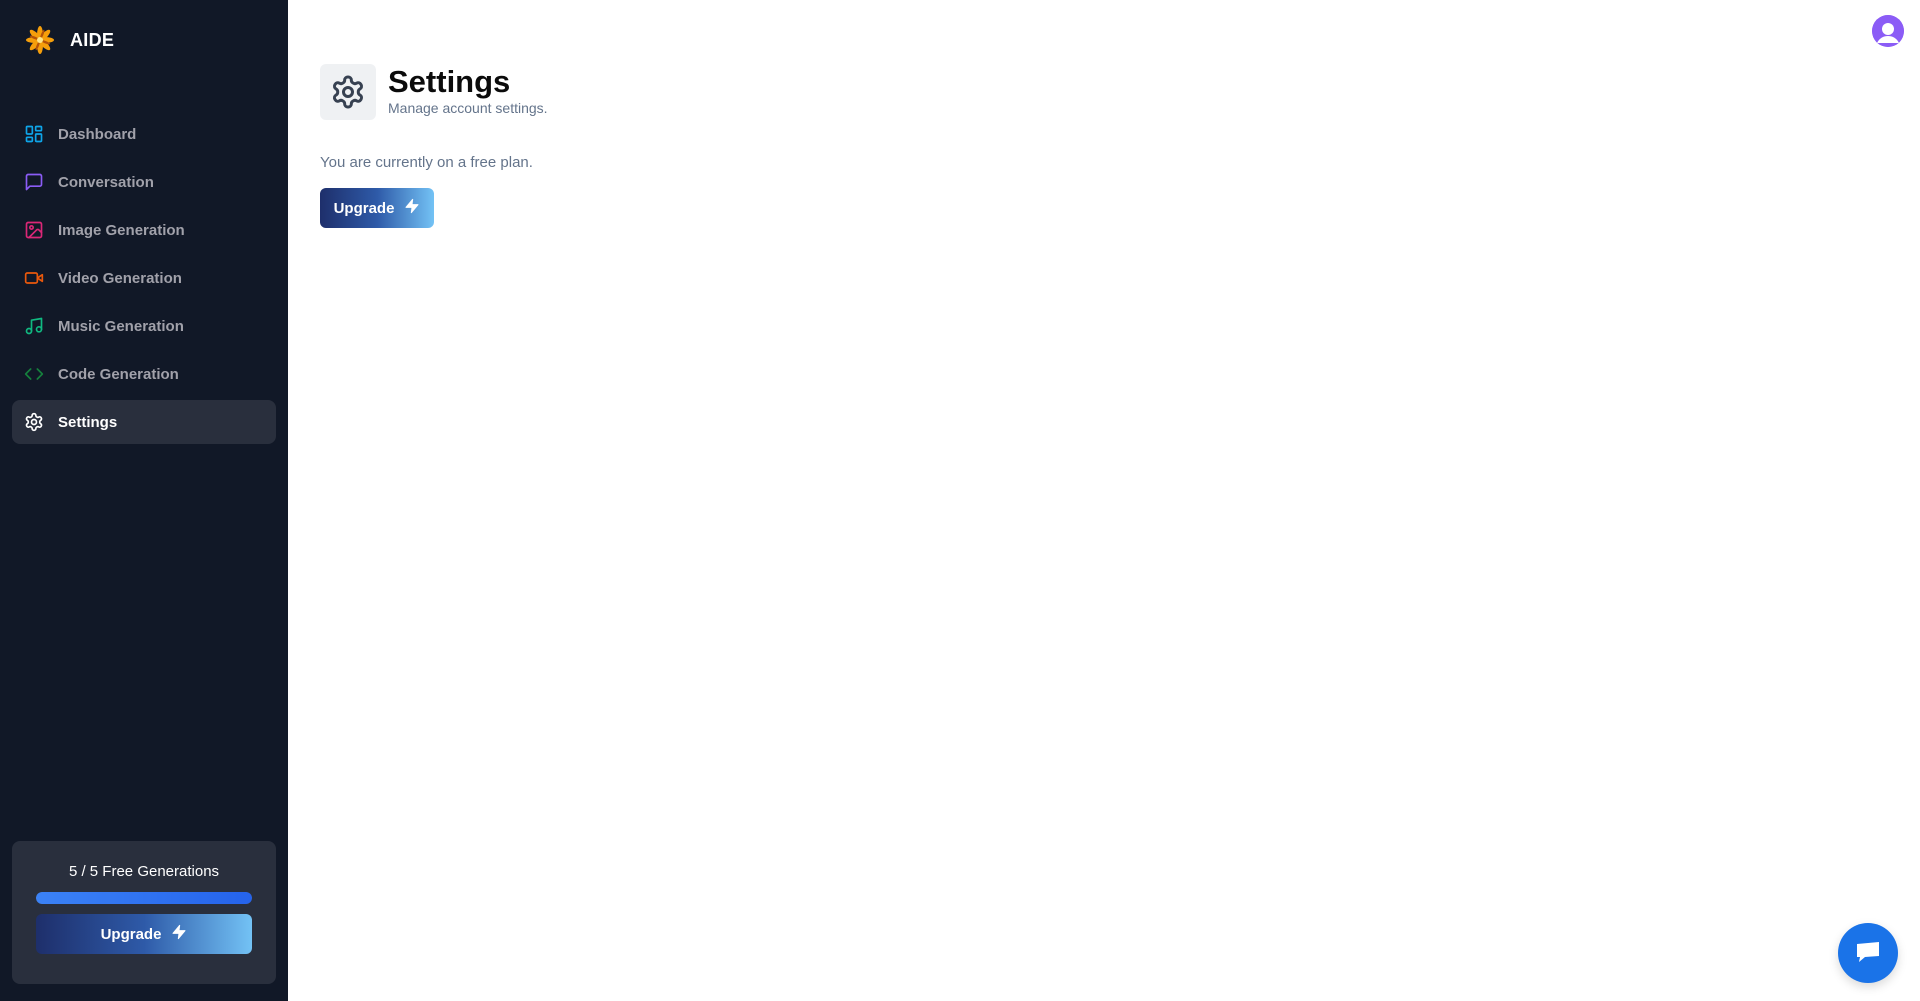 This screenshot has height=1001, width=1920. Describe the element at coordinates (118, 374) in the screenshot. I see `sidebar-item-label: Code Generation` at that location.